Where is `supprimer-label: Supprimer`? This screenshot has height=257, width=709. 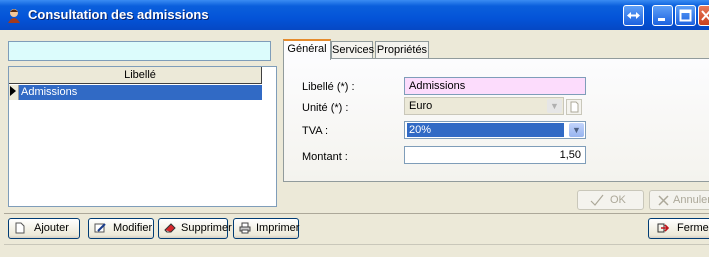 supprimer-label: Supprimer is located at coordinates (206, 228).